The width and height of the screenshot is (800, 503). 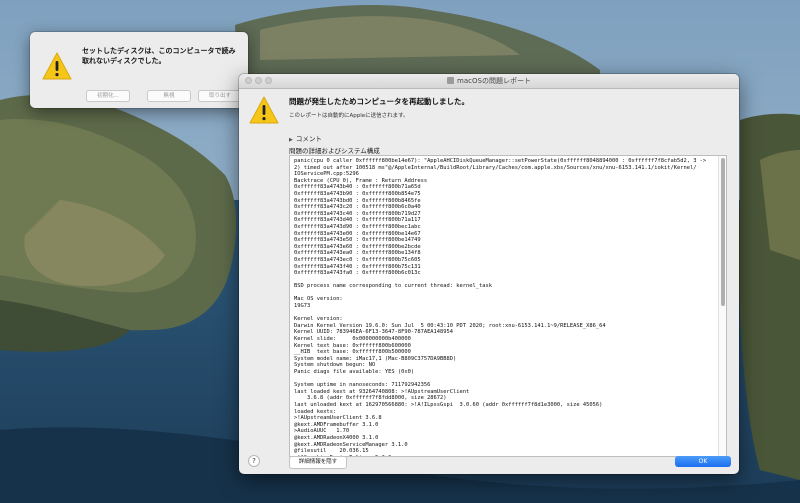 What do you see at coordinates (169, 96) in the screenshot?
I see `ignore-button: 無視` at bounding box center [169, 96].